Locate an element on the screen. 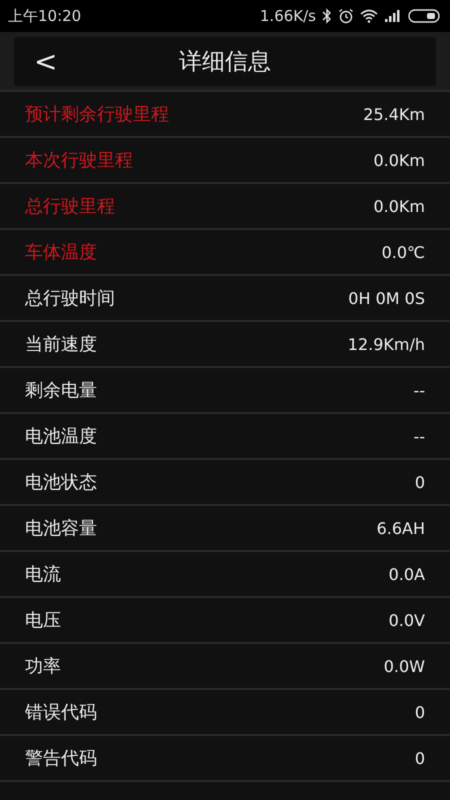 This screenshot has width=450, height=800. back-button: < is located at coordinates (46, 62).